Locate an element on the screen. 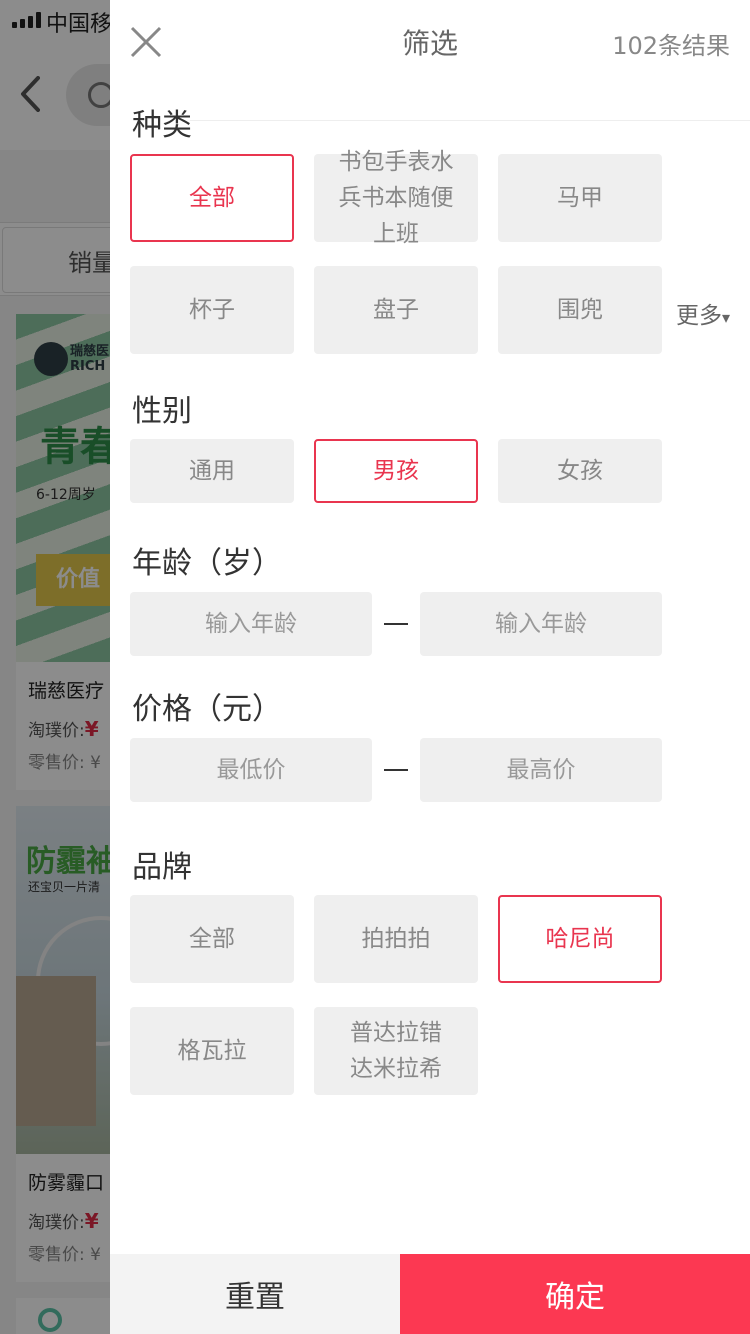 The width and height of the screenshot is (750, 1334). brand-chip-paipaipai: 拍拍拍 is located at coordinates (396, 939).